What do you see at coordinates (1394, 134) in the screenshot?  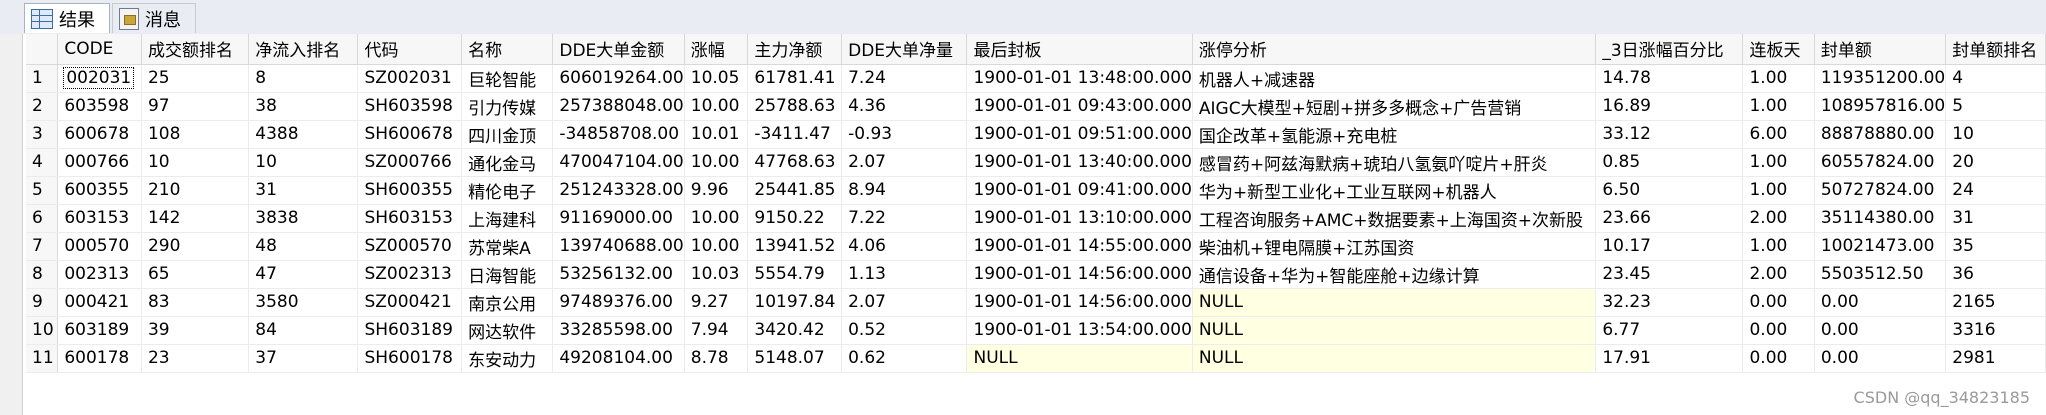 I see `table-cell: 国企改革+氢能源+充电桩` at bounding box center [1394, 134].